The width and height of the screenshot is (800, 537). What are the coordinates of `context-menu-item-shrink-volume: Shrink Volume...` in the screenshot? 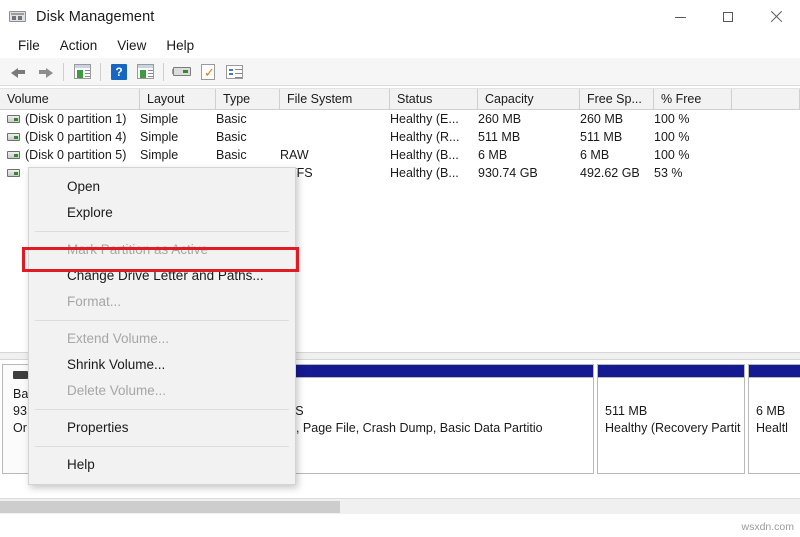 It's located at (162, 365).